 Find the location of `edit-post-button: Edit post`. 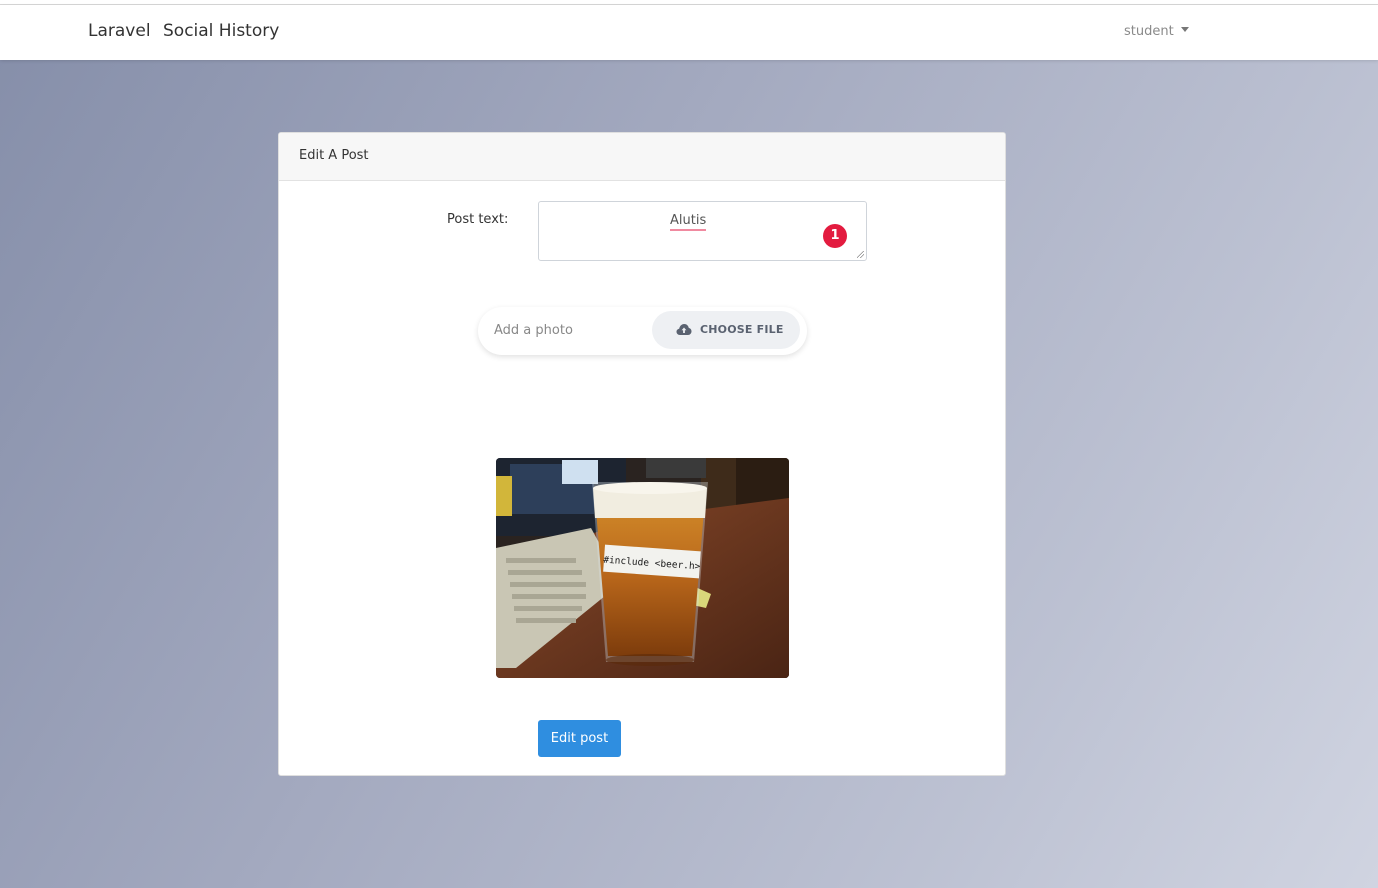

edit-post-button: Edit post is located at coordinates (579, 738).